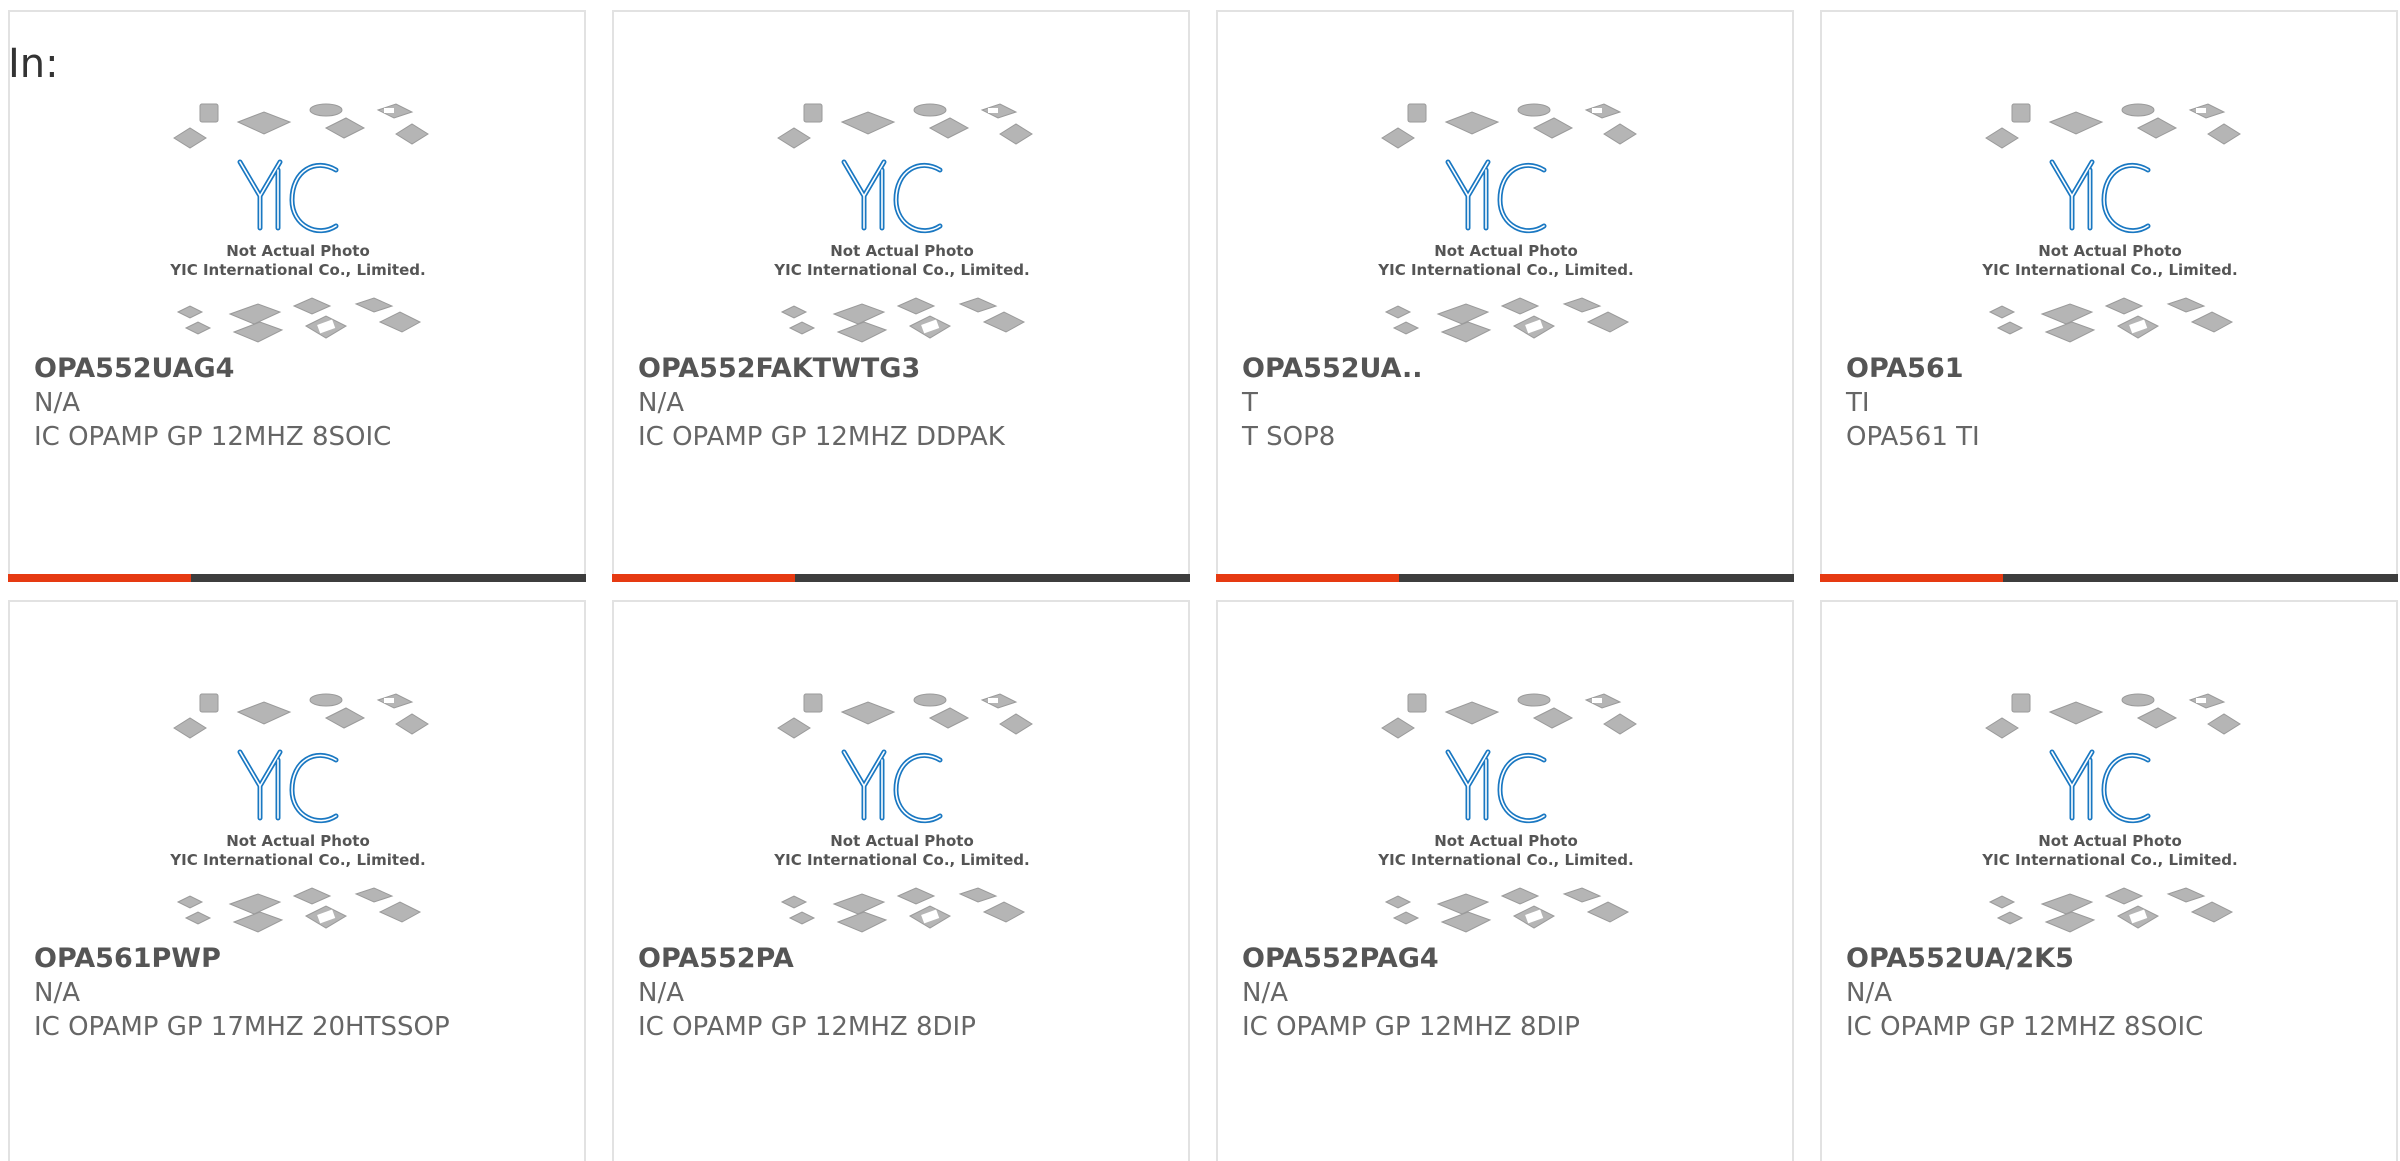 This screenshot has height=1161, width=2400. What do you see at coordinates (1858, 403) in the screenshot?
I see `manufacturer: TI` at bounding box center [1858, 403].